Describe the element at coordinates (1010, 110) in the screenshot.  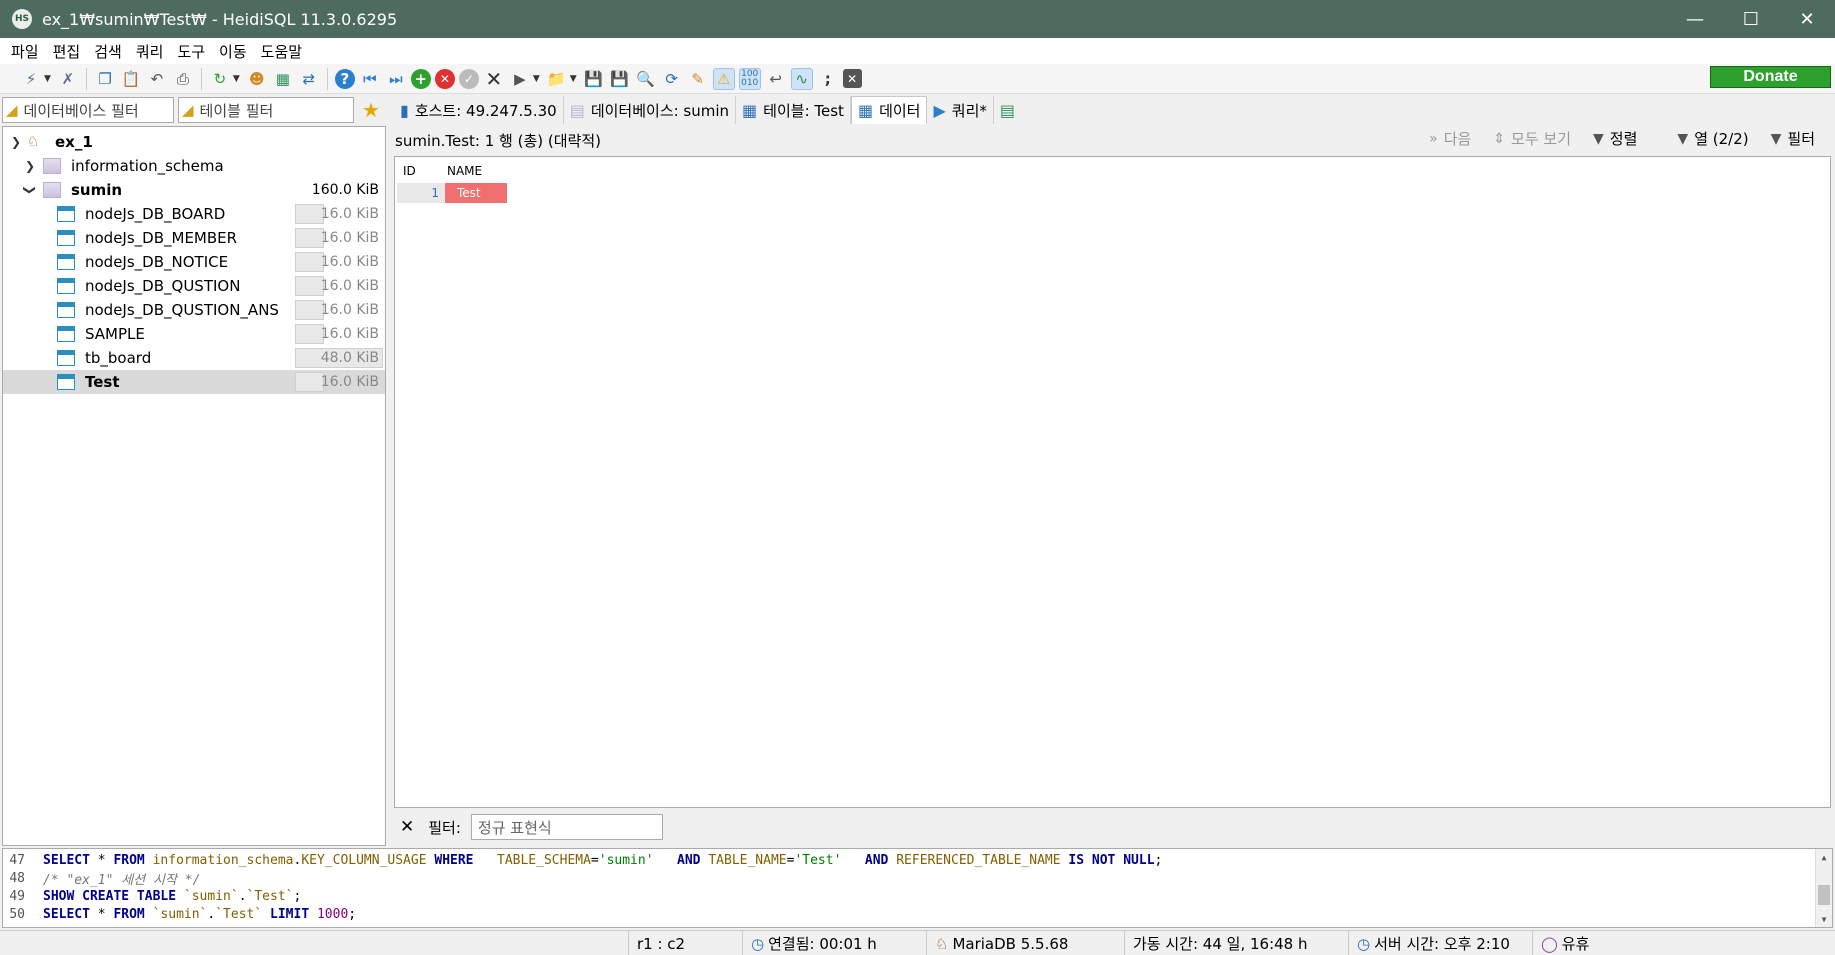
I see `new-query-tab-button: ▤` at that location.